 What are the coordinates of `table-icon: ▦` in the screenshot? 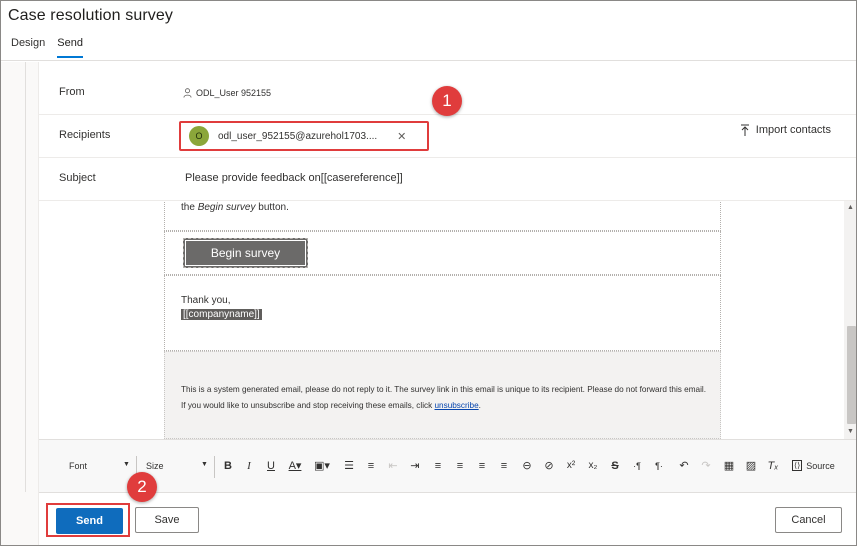 It's located at (729, 466).